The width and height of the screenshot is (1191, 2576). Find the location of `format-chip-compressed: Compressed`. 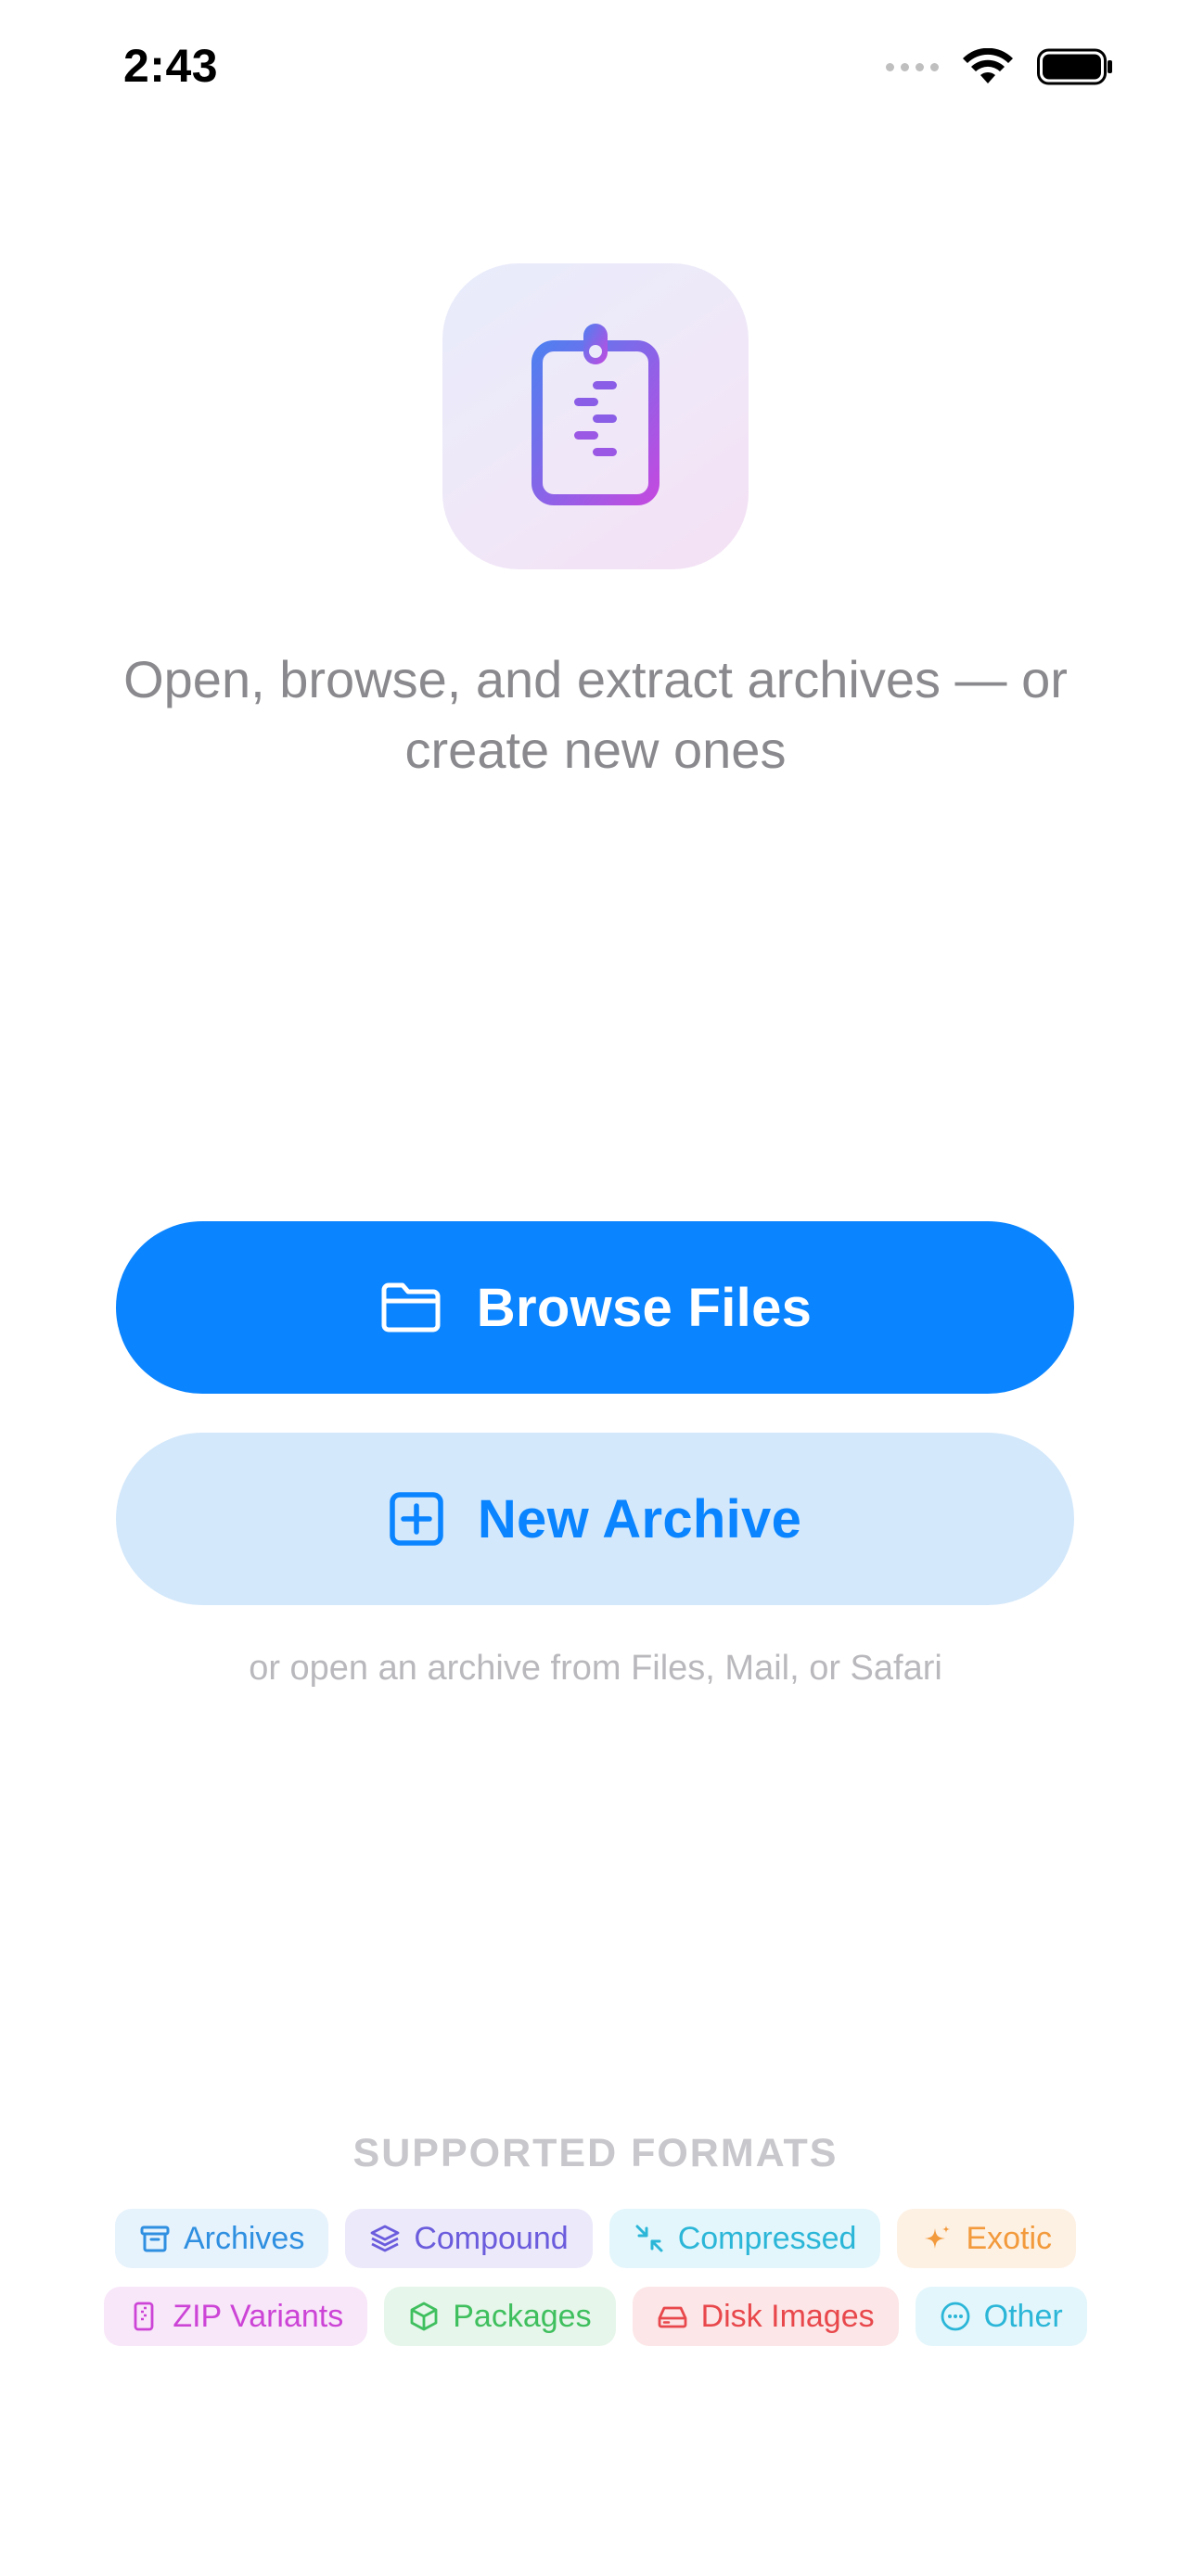

format-chip-compressed: Compressed is located at coordinates (744, 2238).